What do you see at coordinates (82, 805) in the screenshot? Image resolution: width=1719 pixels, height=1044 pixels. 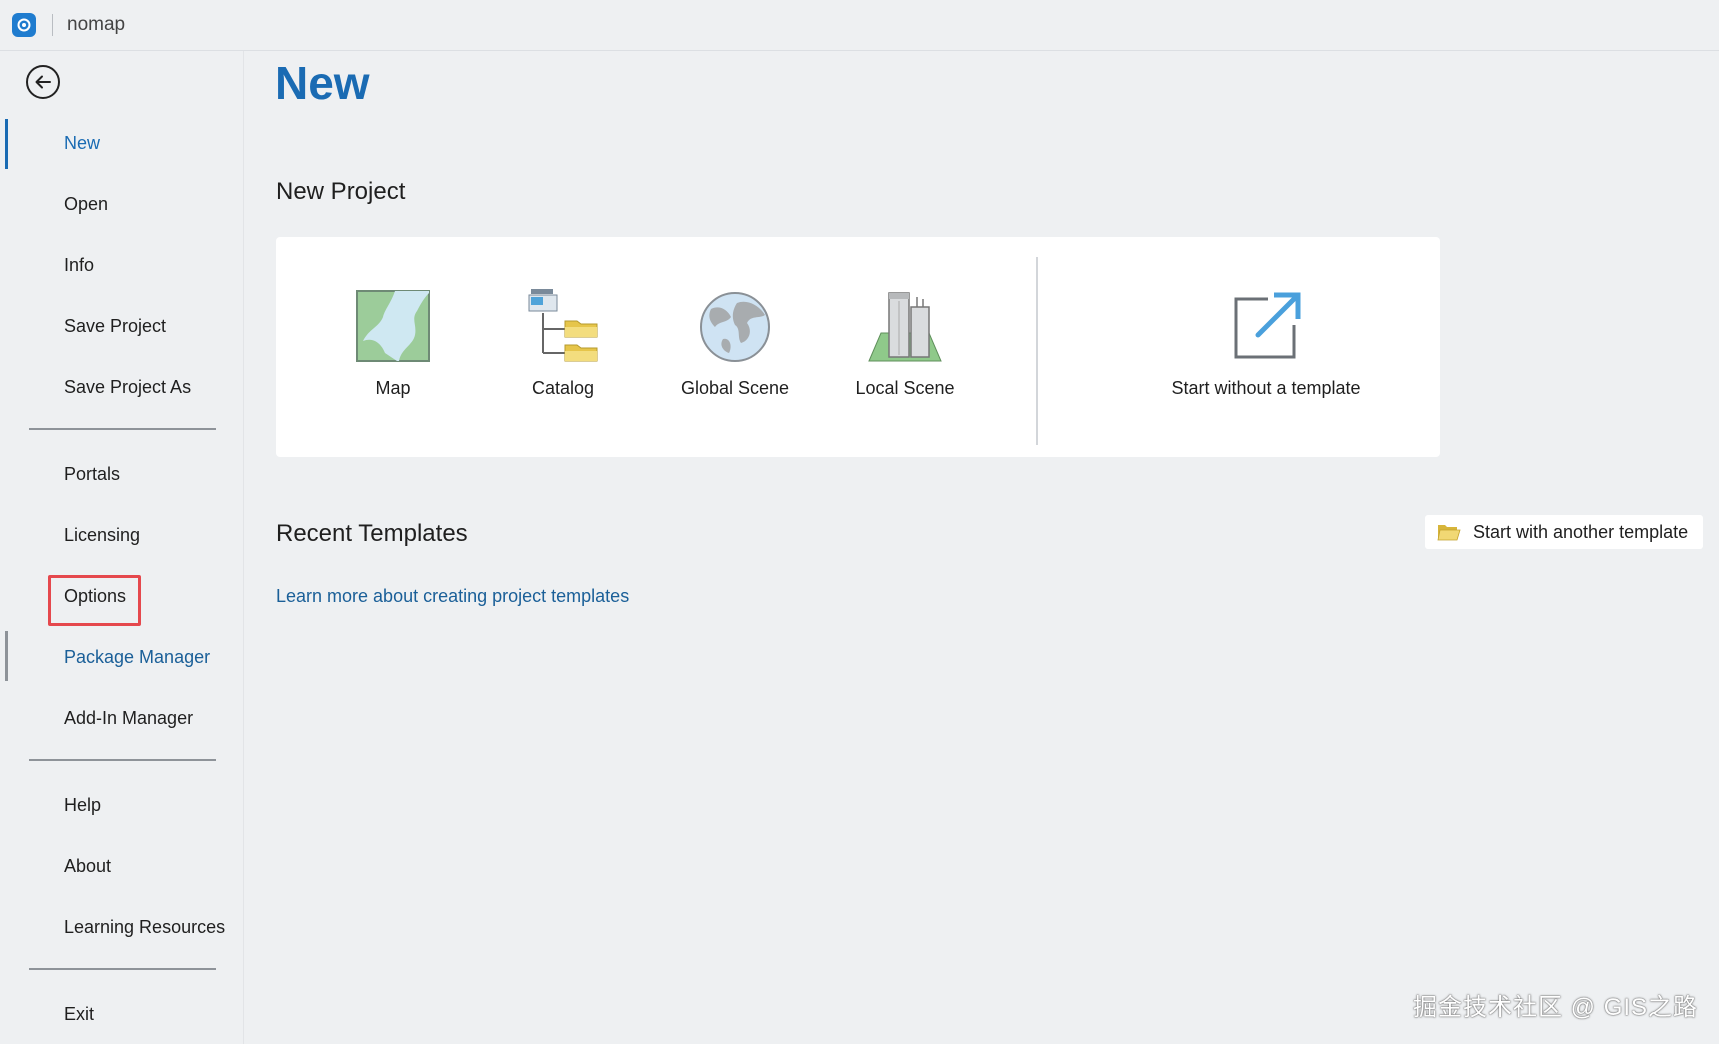 I see `sidebar-item-help: Help` at bounding box center [82, 805].